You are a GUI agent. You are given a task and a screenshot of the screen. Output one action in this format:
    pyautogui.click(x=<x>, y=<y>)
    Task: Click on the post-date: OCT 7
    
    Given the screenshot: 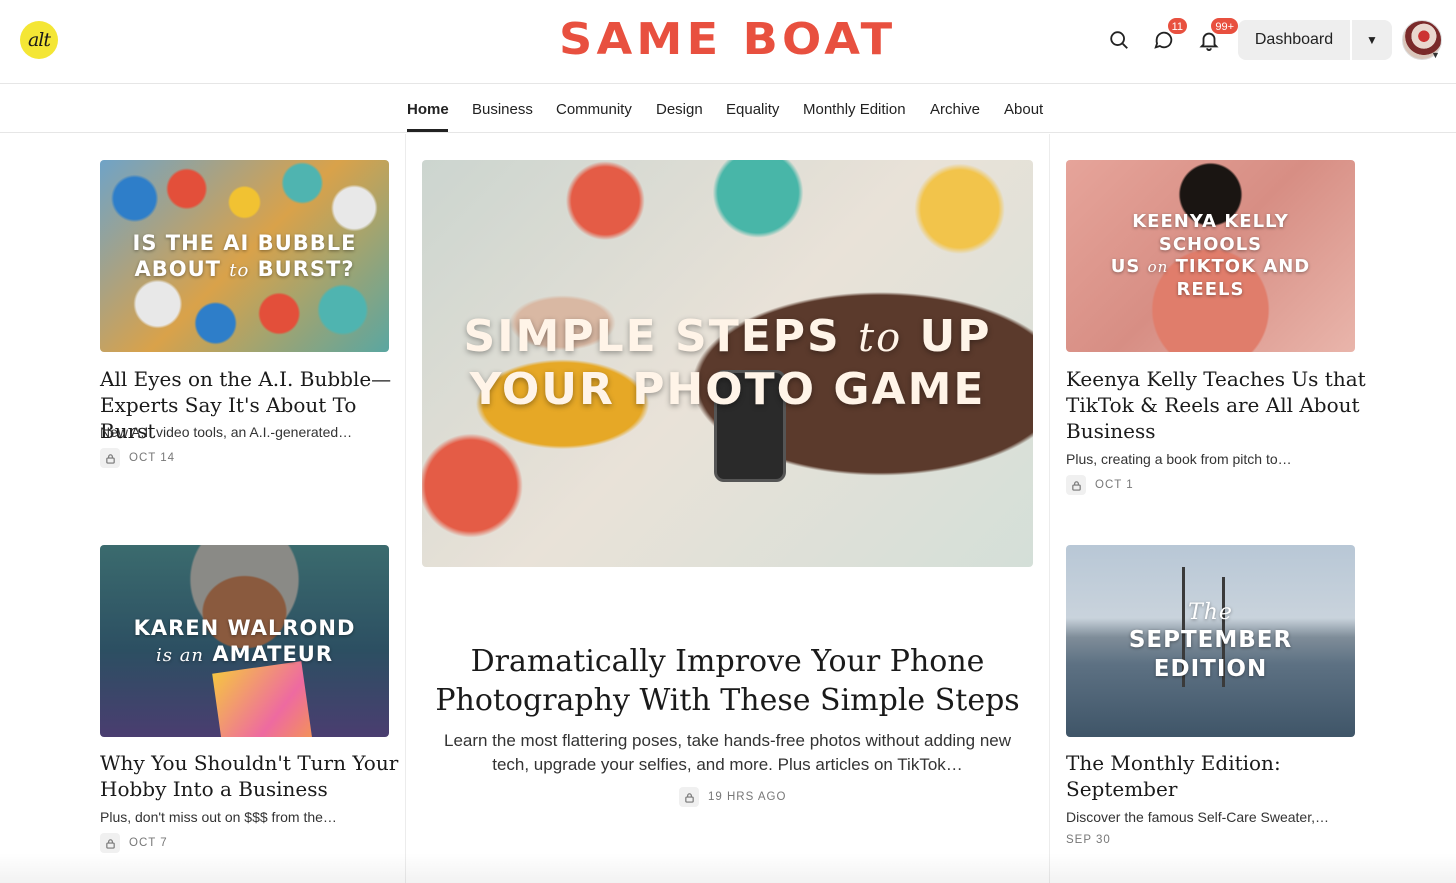 What is the action you would take?
    pyautogui.click(x=148, y=843)
    